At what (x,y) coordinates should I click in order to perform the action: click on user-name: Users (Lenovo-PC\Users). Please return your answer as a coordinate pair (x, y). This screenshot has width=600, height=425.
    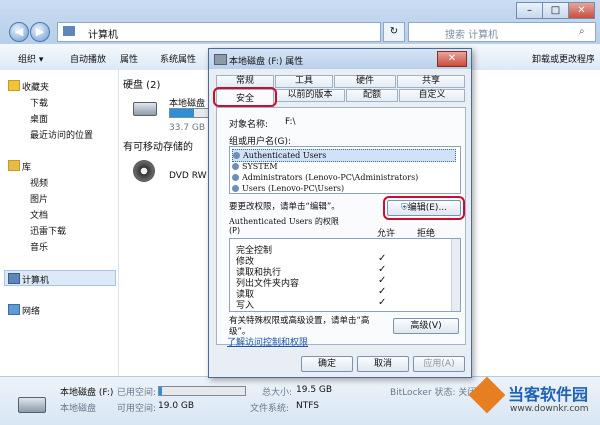
    Looking at the image, I should click on (293, 188).